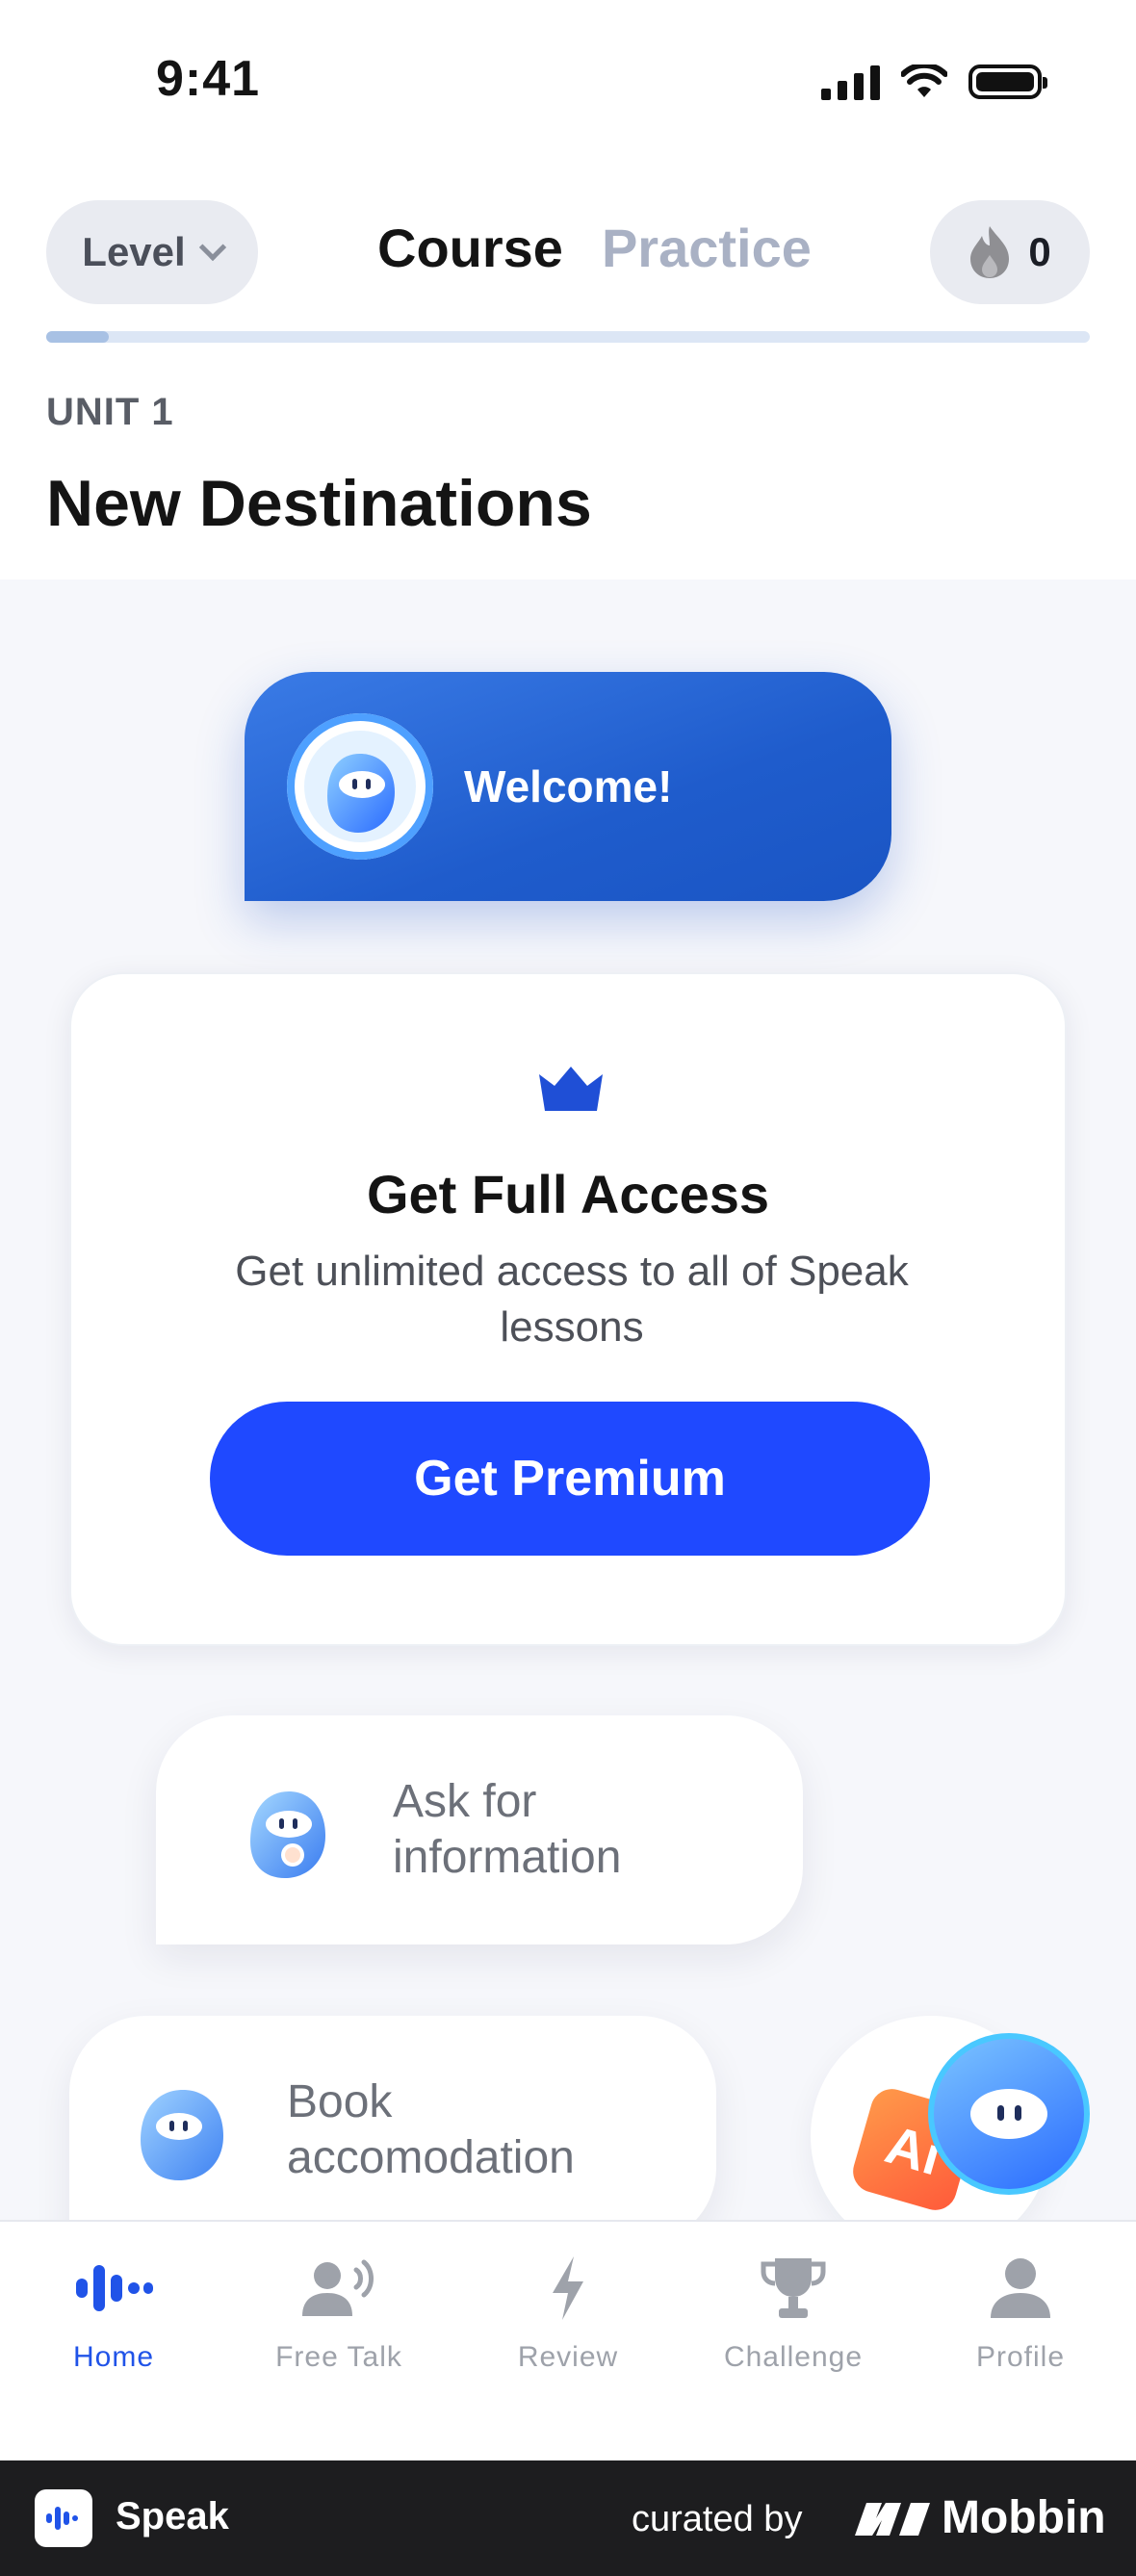  I want to click on tab-free-talk: Free Talk, so click(339, 2310).